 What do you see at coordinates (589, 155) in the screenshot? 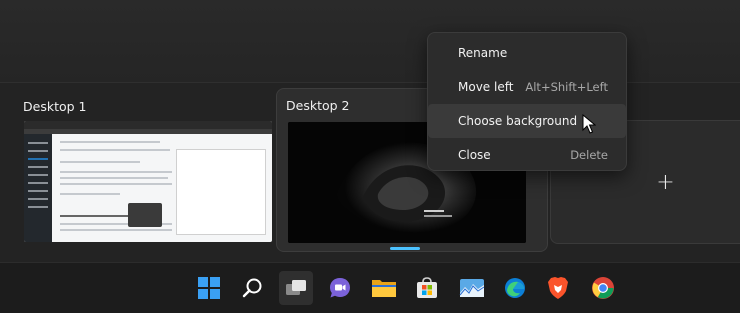
I see `menu-item-shortcut: Delete` at bounding box center [589, 155].